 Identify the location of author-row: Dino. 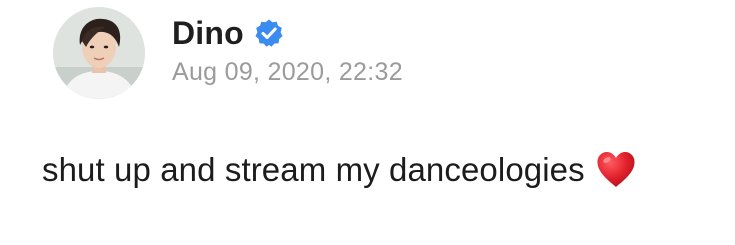
(228, 33).